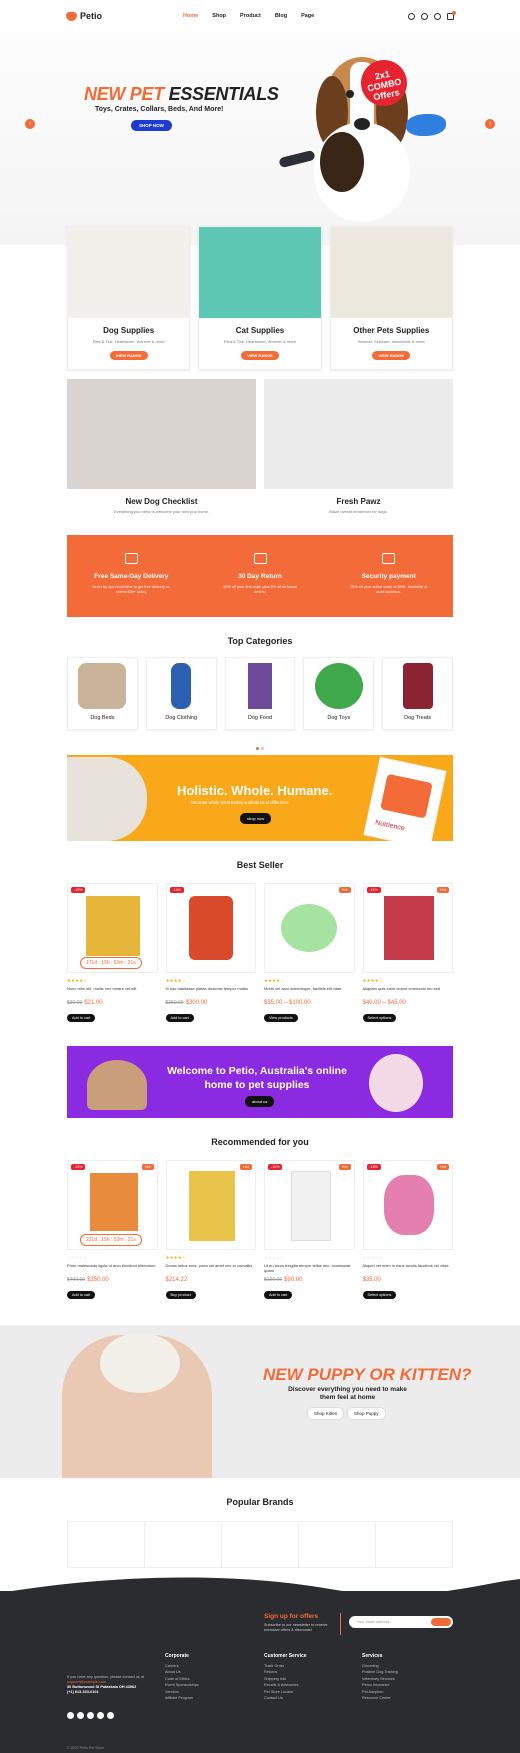  What do you see at coordinates (102, 693) in the screenshot?
I see `category-dog-beds: Dog Beds` at bounding box center [102, 693].